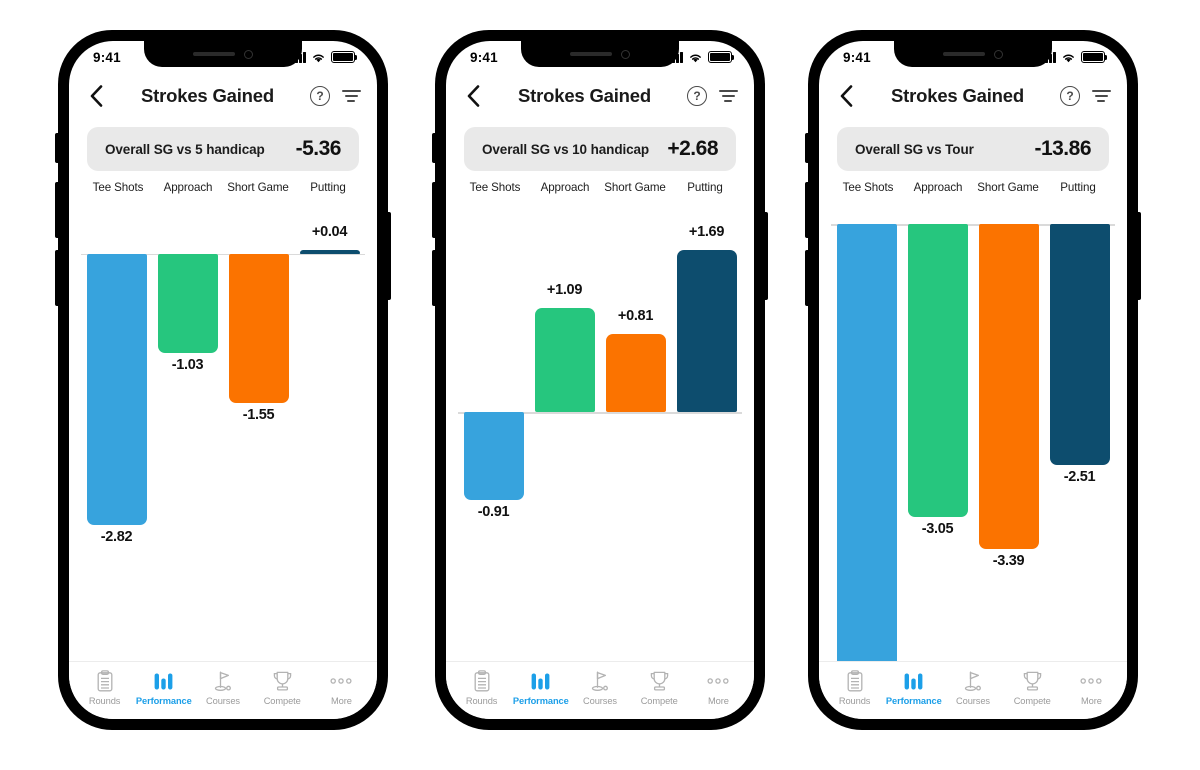 This screenshot has width=1200, height=770. What do you see at coordinates (223, 149) in the screenshot?
I see `summary-card: Overall SG vs 5 handicap -5.36` at bounding box center [223, 149].